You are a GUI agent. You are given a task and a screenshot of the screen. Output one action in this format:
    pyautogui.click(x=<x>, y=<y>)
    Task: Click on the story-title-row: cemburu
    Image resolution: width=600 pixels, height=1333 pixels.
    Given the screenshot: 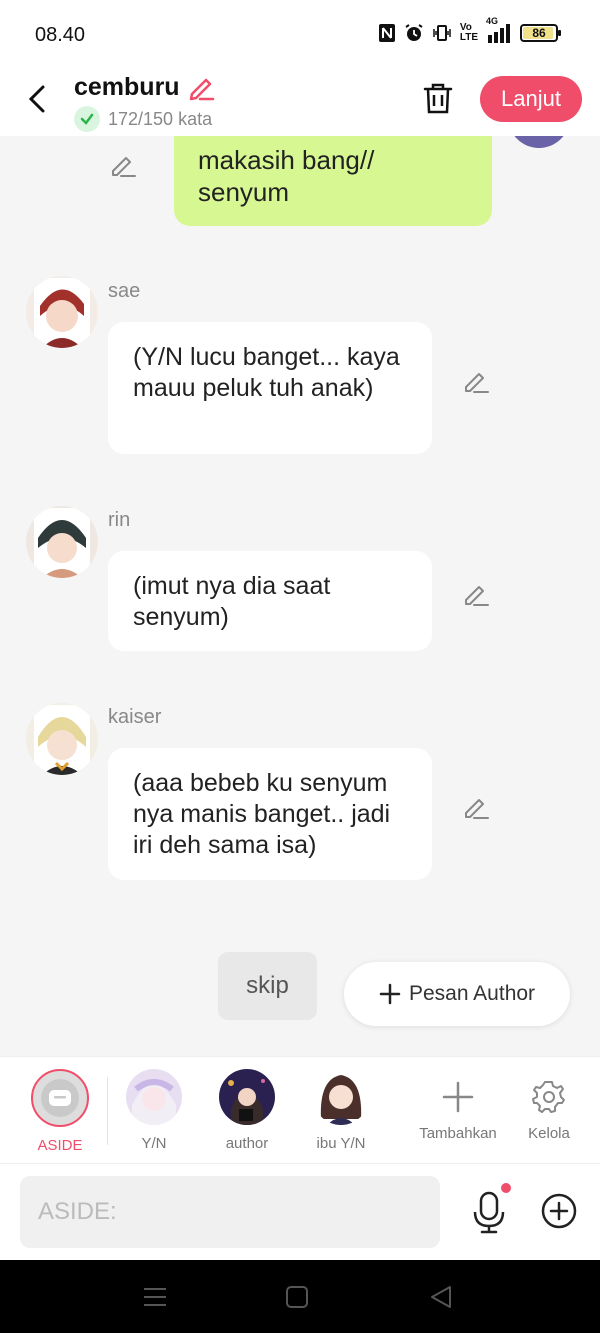 What is the action you would take?
    pyautogui.click(x=145, y=87)
    